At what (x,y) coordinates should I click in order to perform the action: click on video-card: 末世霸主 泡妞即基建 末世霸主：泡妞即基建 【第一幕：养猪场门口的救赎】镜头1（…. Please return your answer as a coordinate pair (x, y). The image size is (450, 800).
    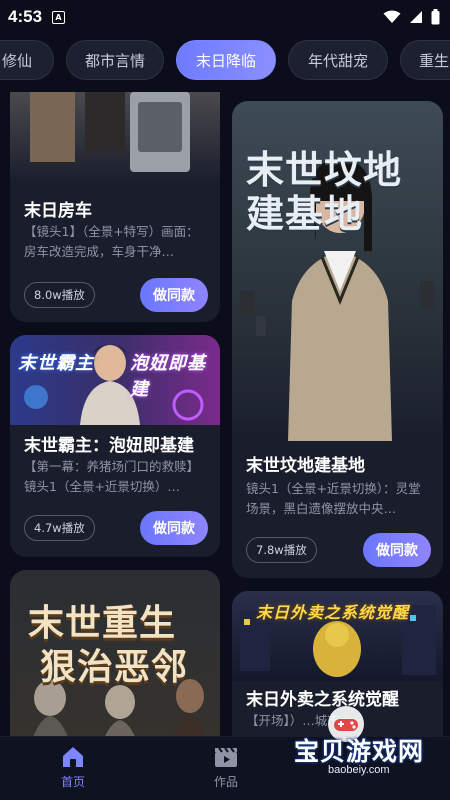
    Looking at the image, I should click on (115, 446).